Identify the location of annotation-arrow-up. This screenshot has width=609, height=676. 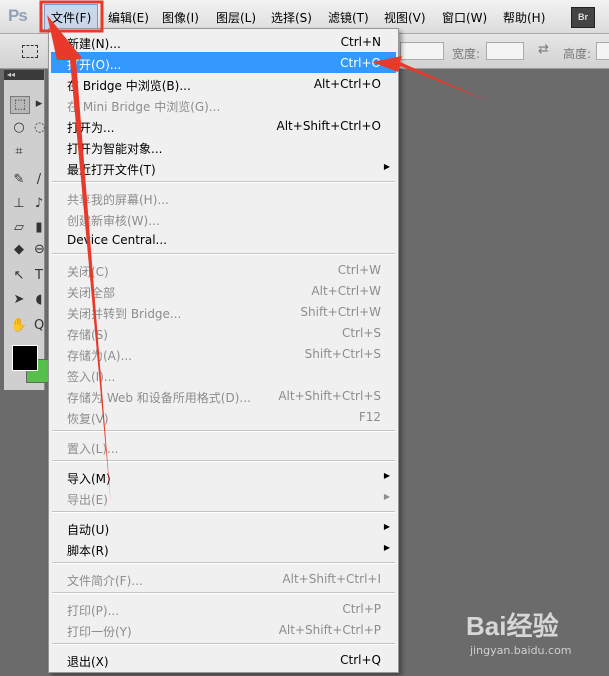
(79, 260).